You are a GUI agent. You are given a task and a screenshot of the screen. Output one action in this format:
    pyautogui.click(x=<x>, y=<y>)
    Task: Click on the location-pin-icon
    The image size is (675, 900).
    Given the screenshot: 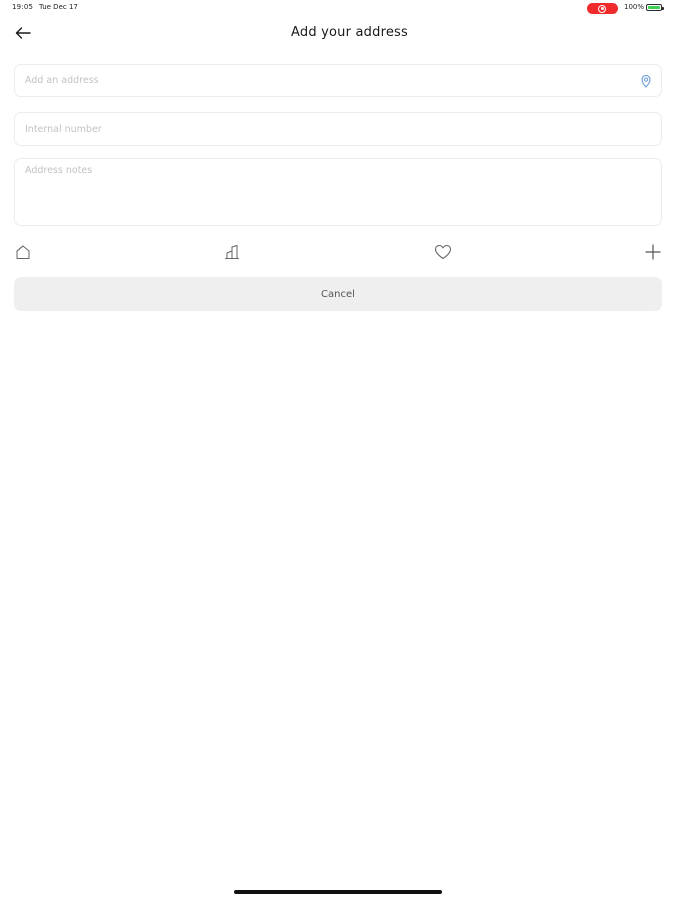 What is the action you would take?
    pyautogui.click(x=646, y=81)
    